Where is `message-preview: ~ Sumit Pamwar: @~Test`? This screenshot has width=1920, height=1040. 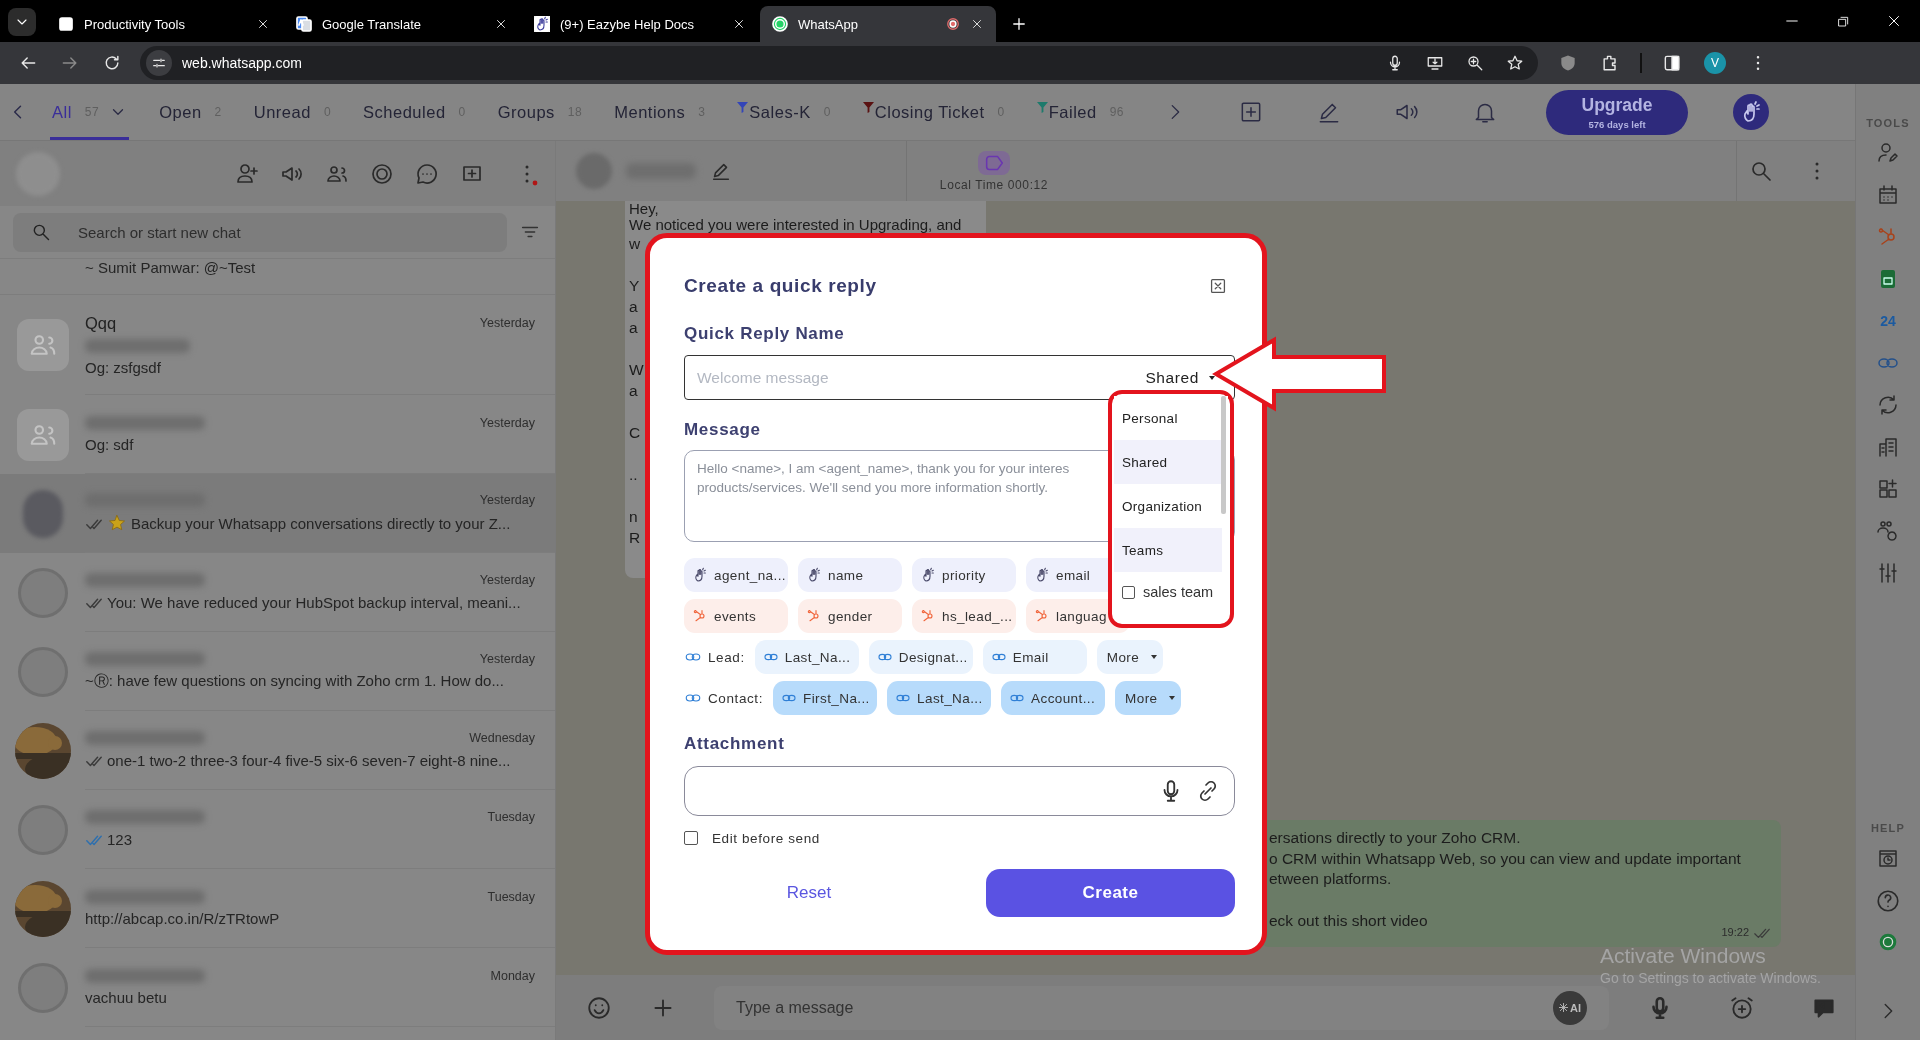
message-preview: ~ Sumit Pamwar: @~Test is located at coordinates (171, 267).